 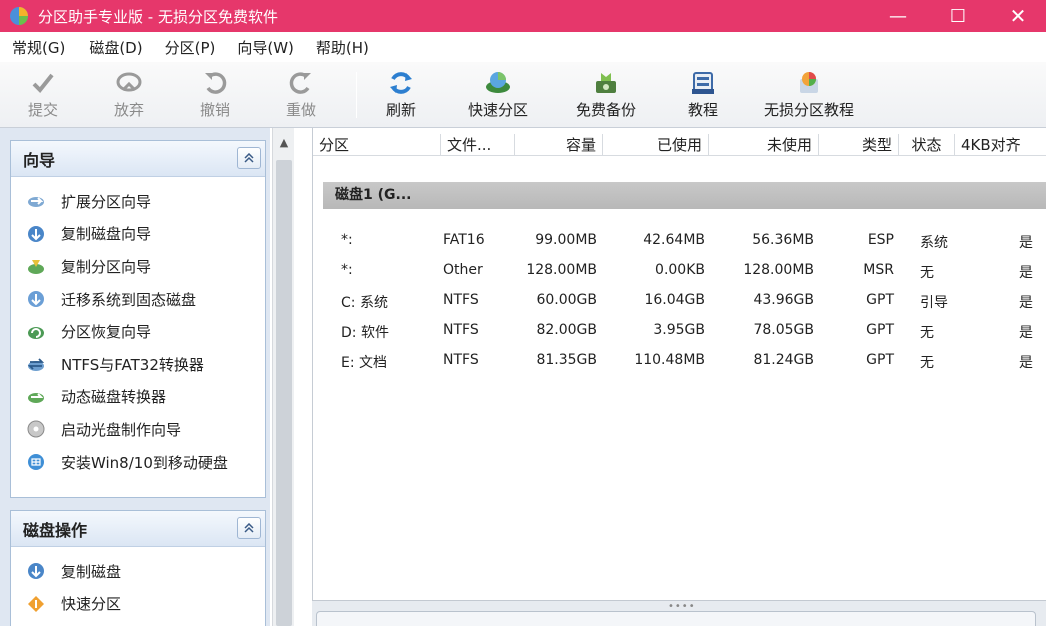 I want to click on wizard-item-label: 安装Win8/10到移动硬盘, so click(x=144, y=462).